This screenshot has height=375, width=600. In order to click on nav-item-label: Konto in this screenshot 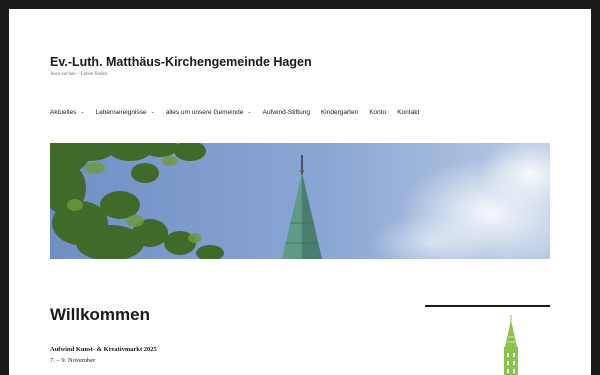, I will do `click(378, 112)`.